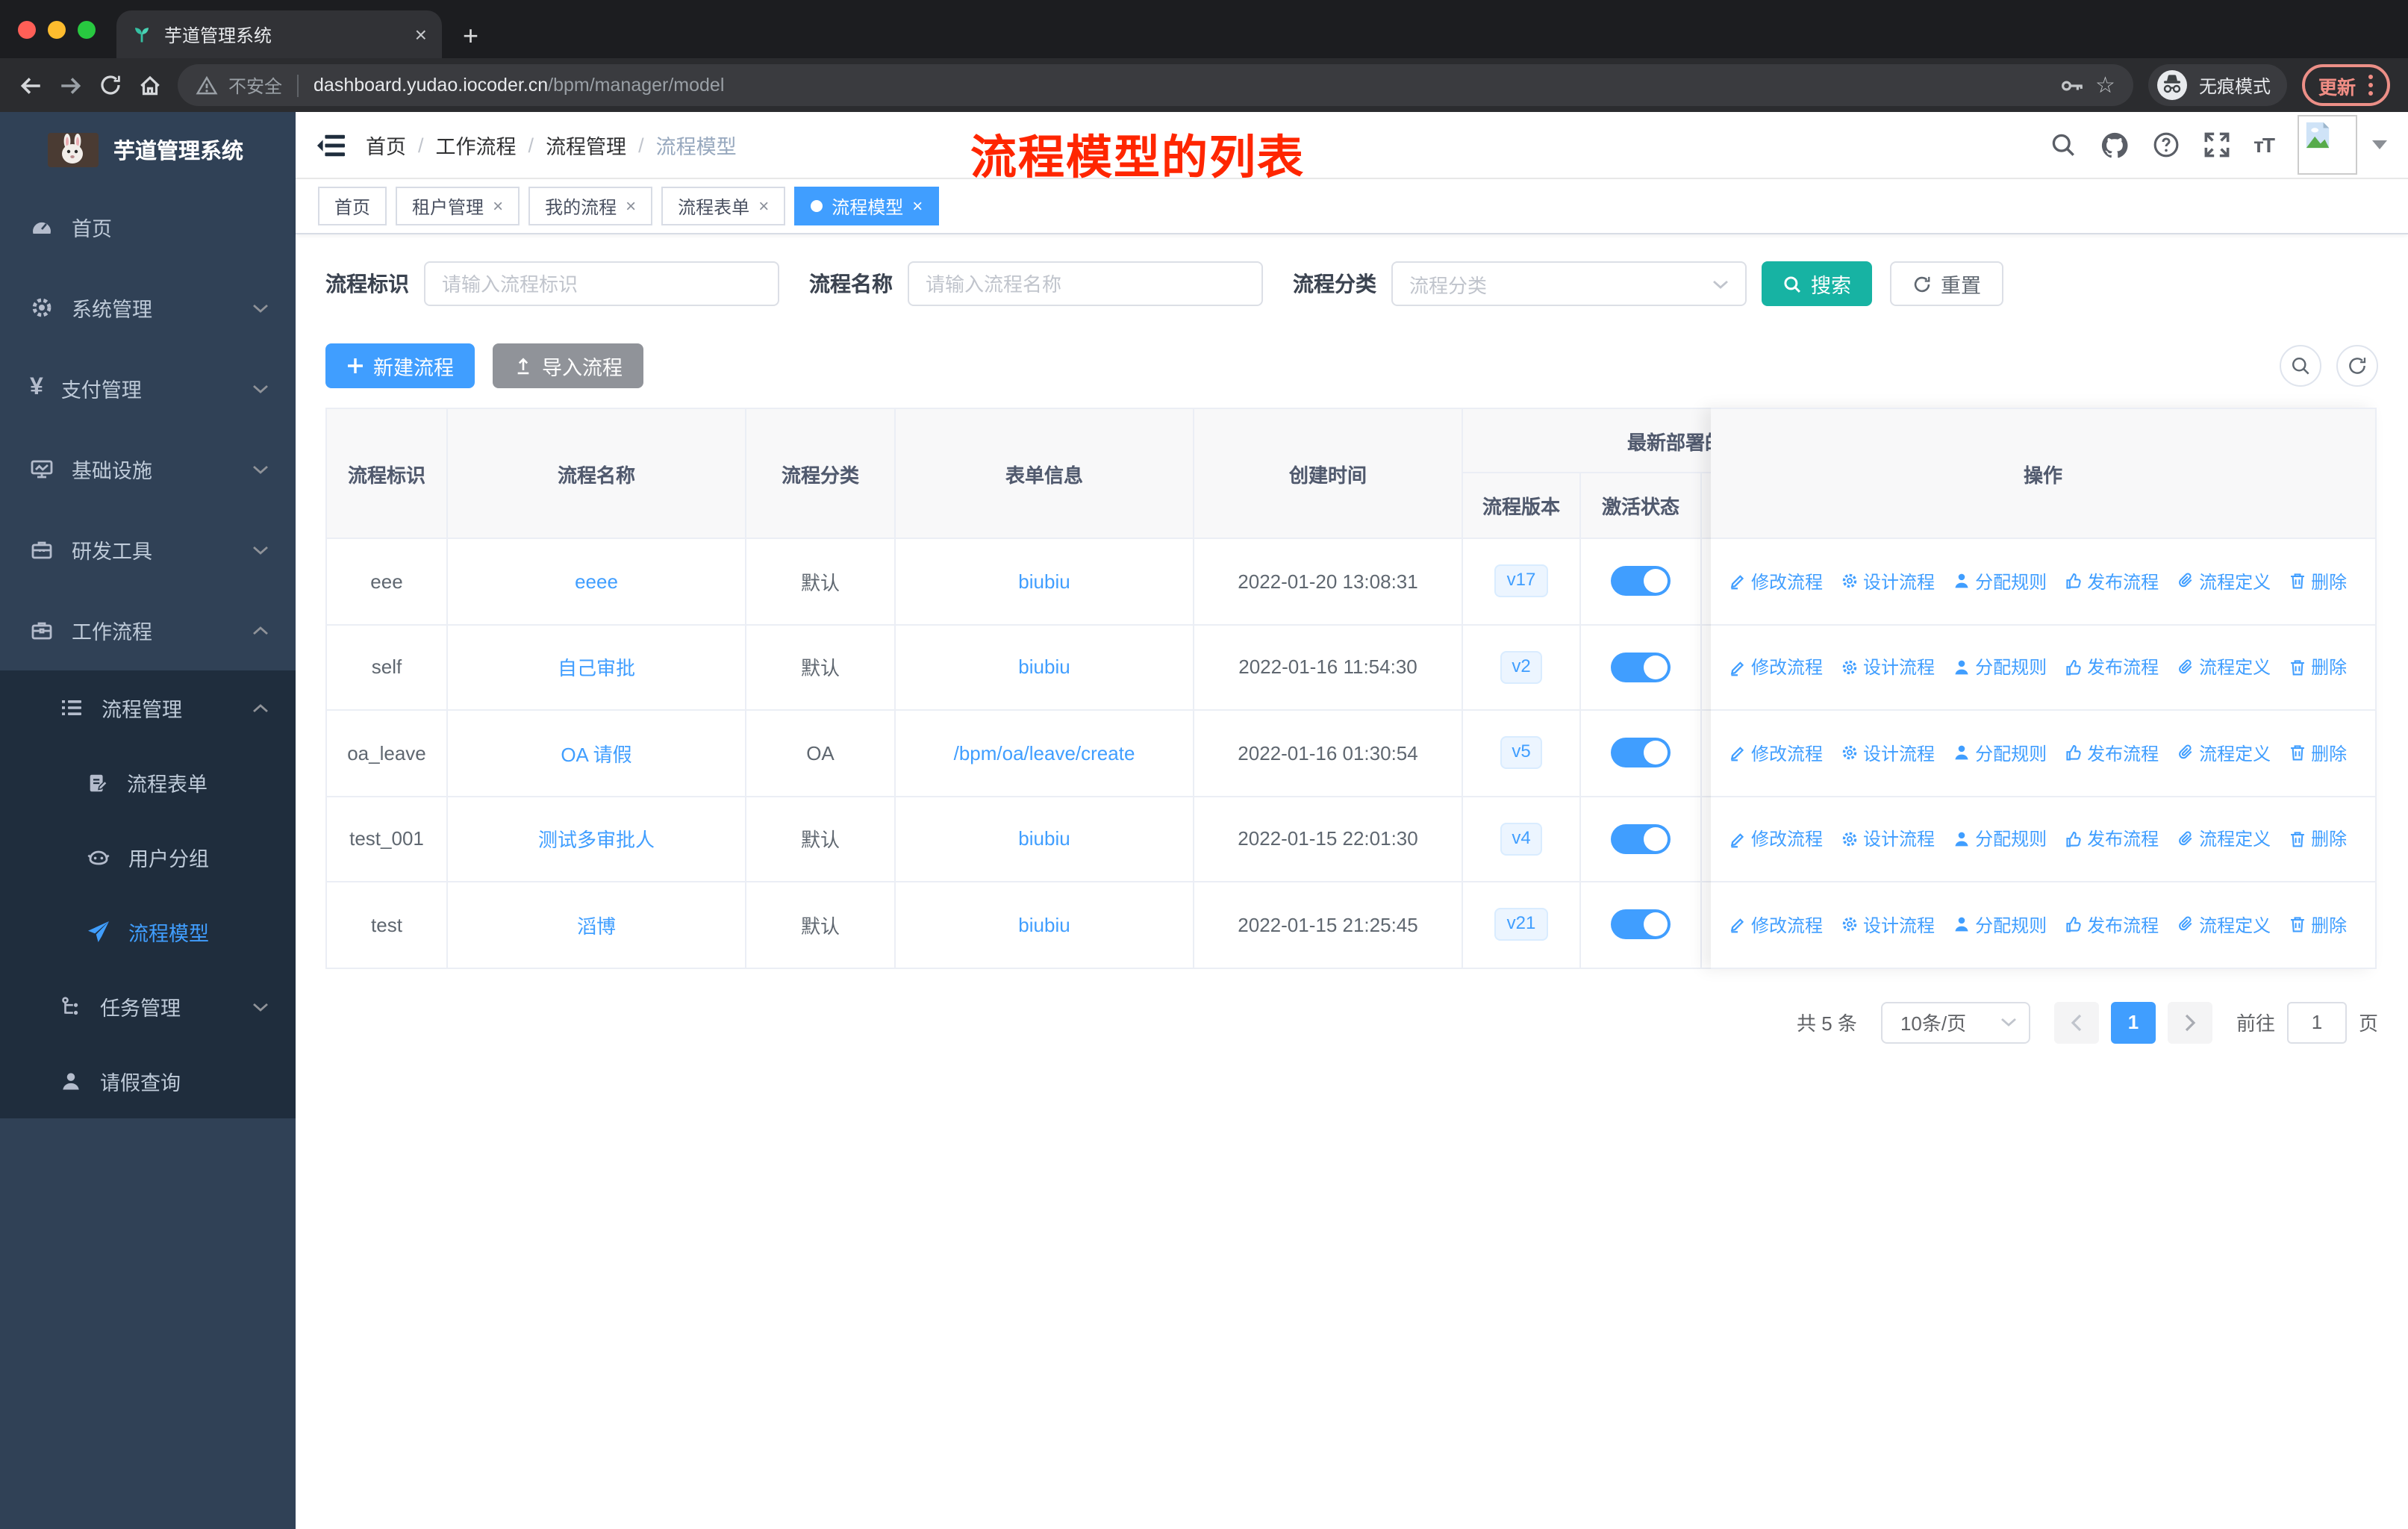 The image size is (2408, 1529). What do you see at coordinates (27, 29) in the screenshot?
I see `close-window-button` at bounding box center [27, 29].